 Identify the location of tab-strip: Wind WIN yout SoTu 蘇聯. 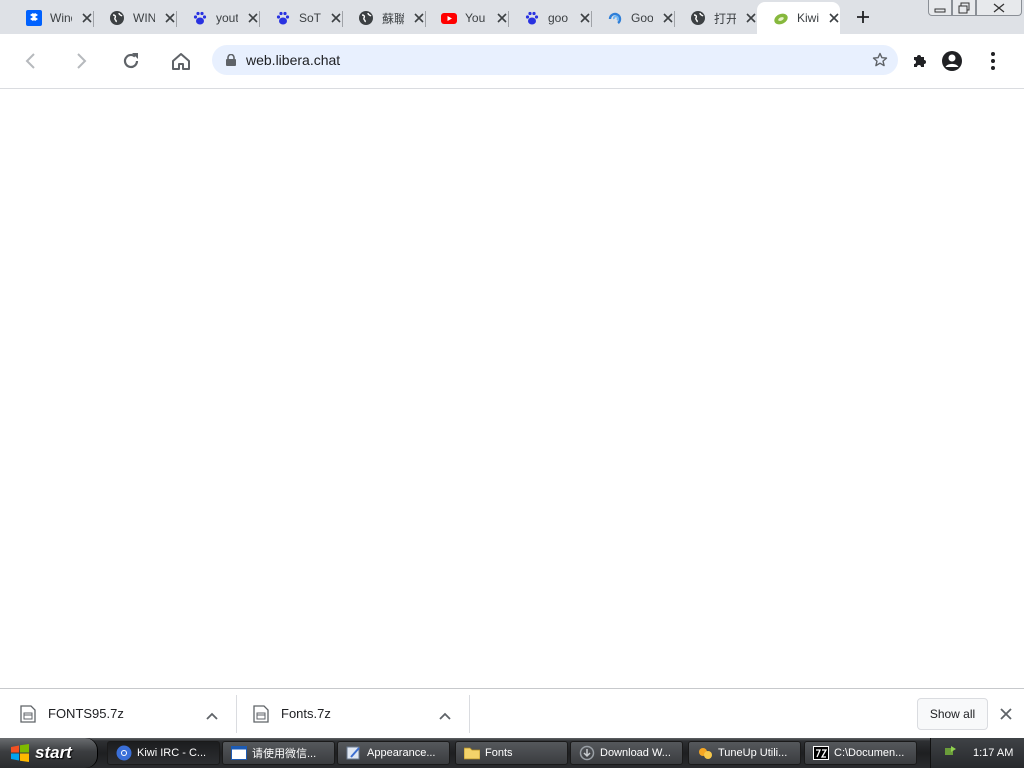
(512, 17).